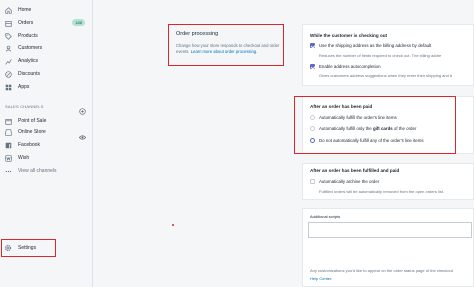  I want to click on checkbox-label: Enable address autocompletion, so click(350, 66).